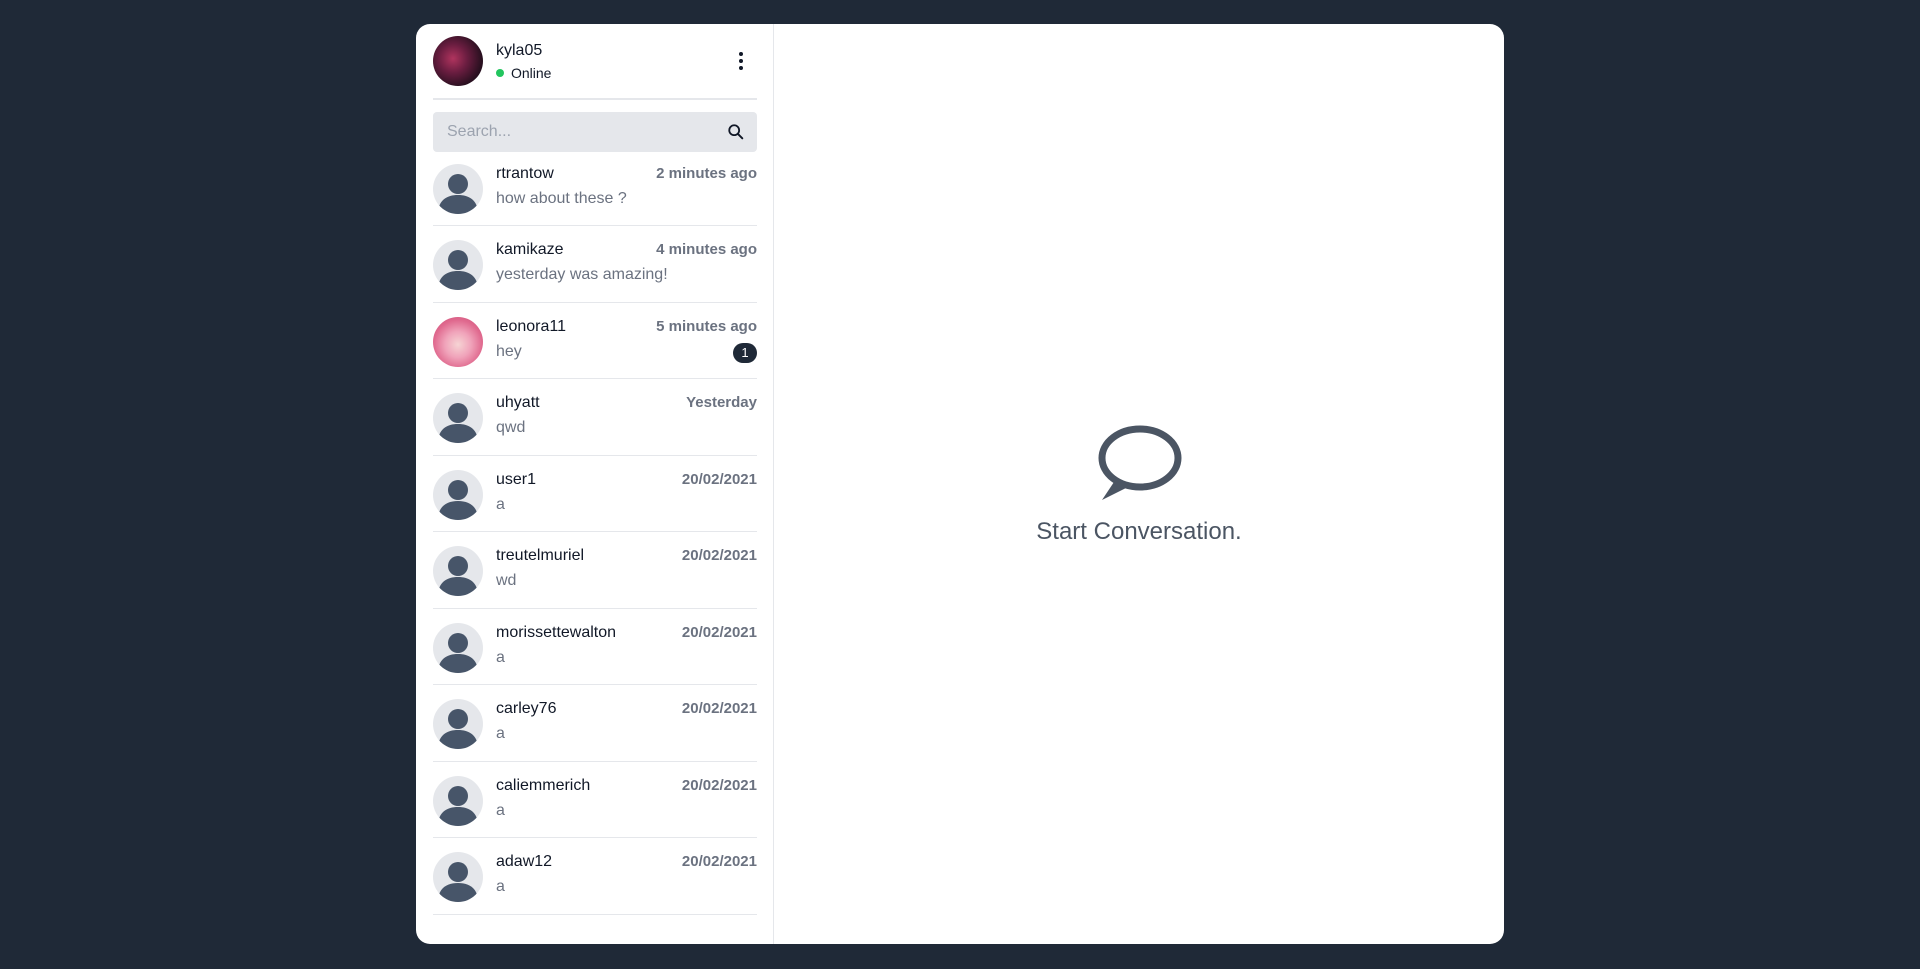 Image resolution: width=1920 pixels, height=969 pixels. Describe the element at coordinates (524, 861) in the screenshot. I see `contact-name: adaw12` at that location.